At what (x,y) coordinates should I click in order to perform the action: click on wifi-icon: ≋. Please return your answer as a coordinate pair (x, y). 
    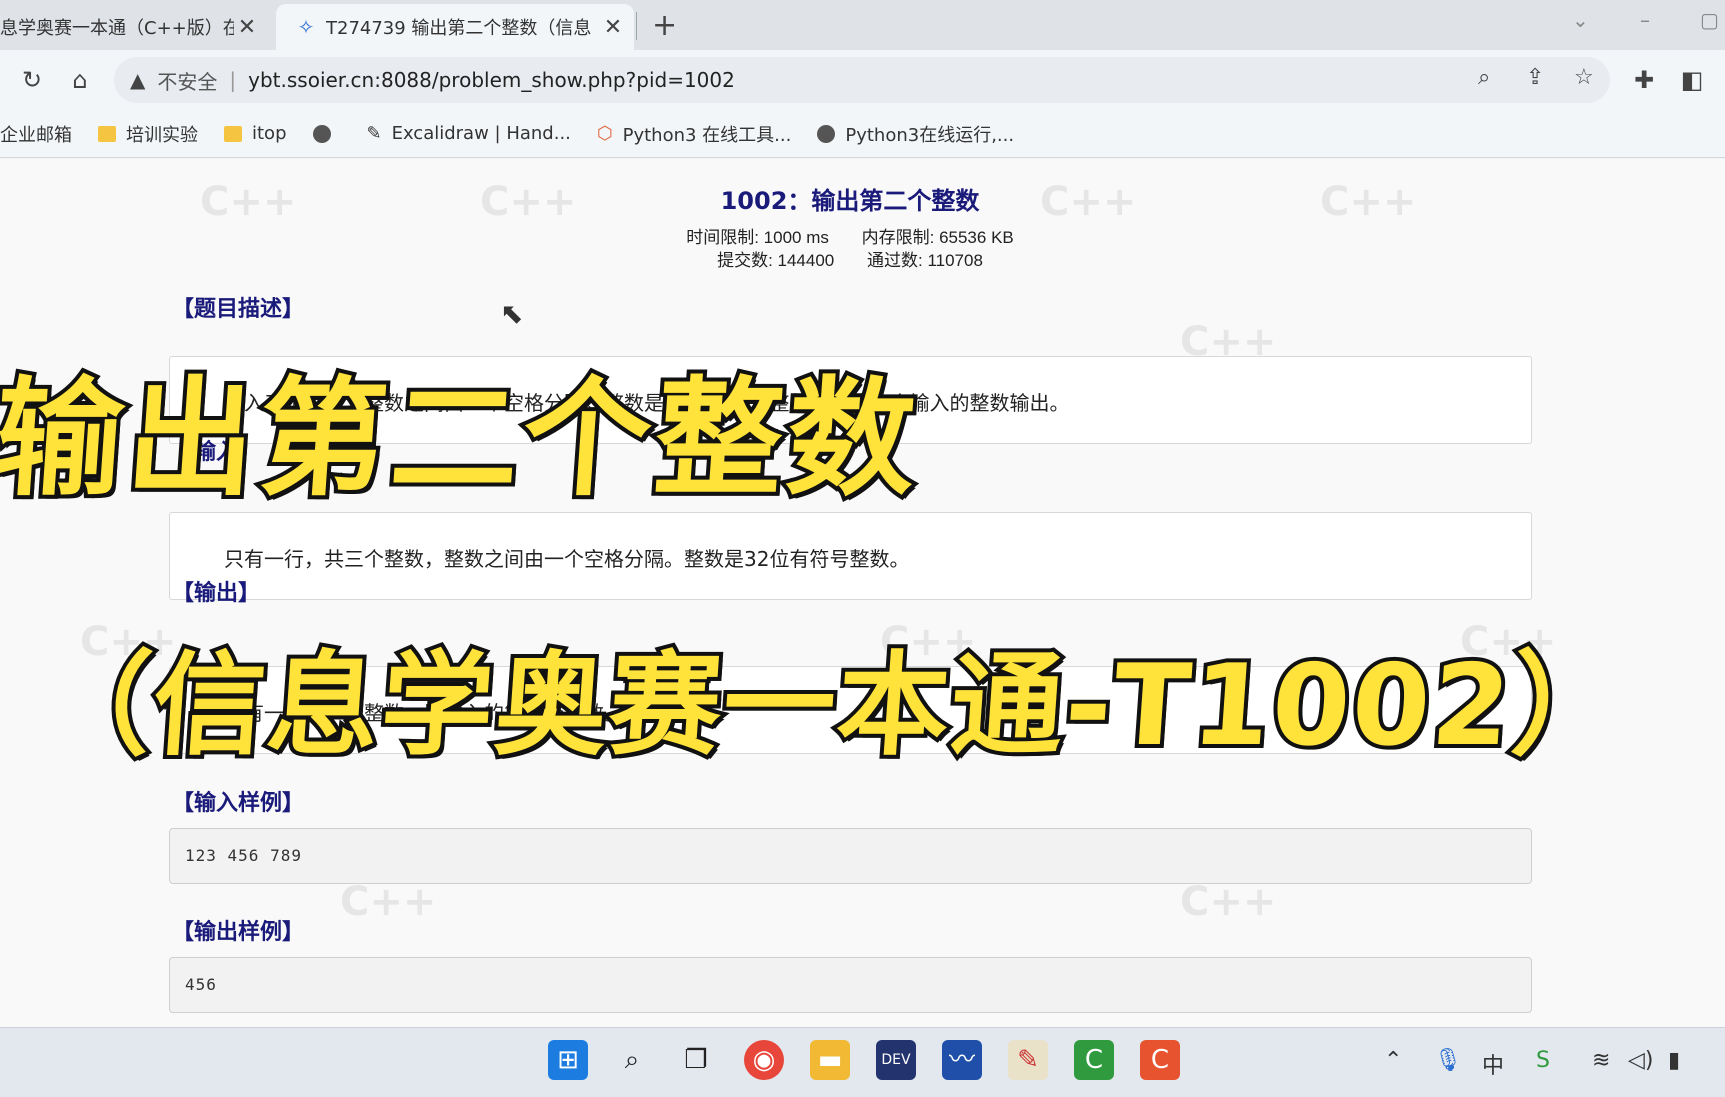
    Looking at the image, I should click on (1601, 1060).